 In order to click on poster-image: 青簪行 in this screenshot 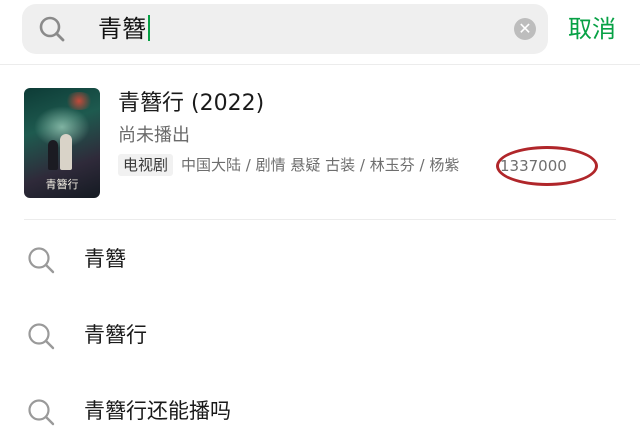, I will do `click(62, 143)`.